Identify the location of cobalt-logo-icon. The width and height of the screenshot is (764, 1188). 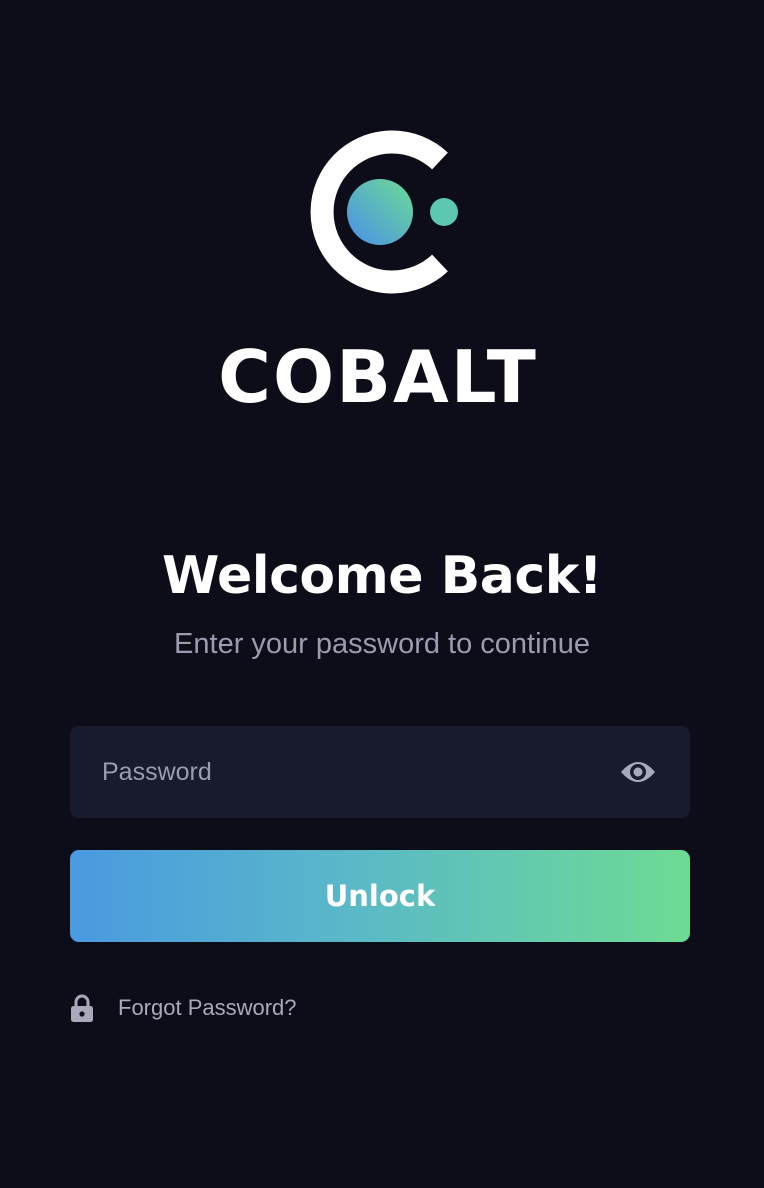
(384, 212).